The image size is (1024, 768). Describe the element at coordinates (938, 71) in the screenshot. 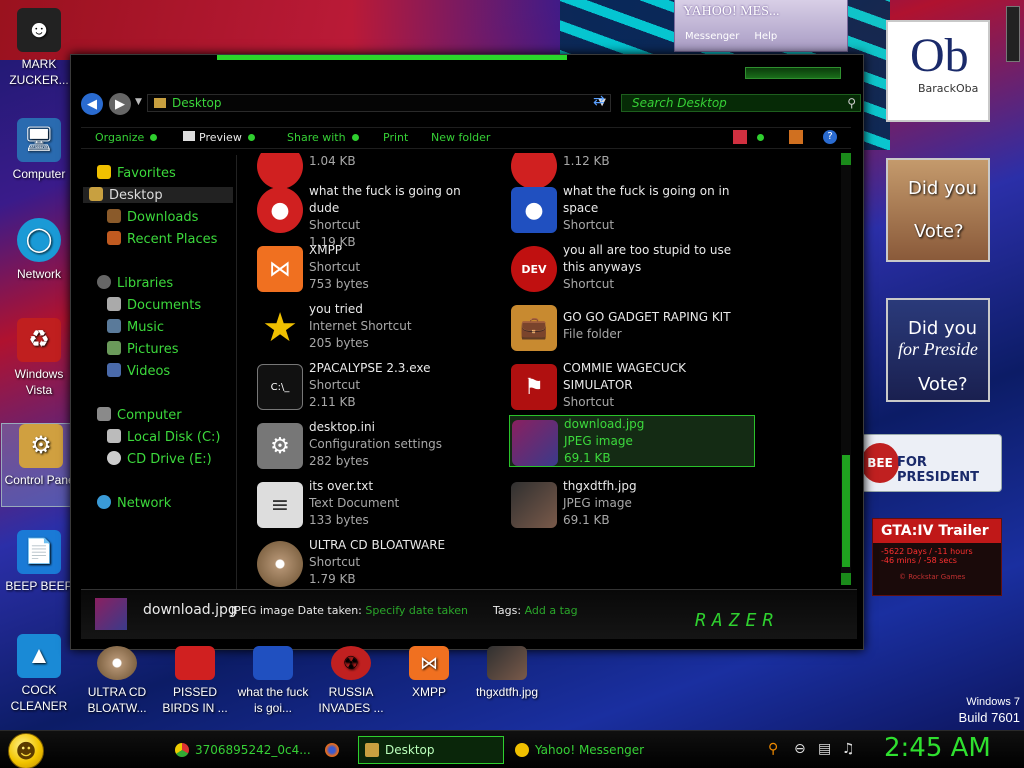

I see `obama-widget: Ob BarackOba` at that location.